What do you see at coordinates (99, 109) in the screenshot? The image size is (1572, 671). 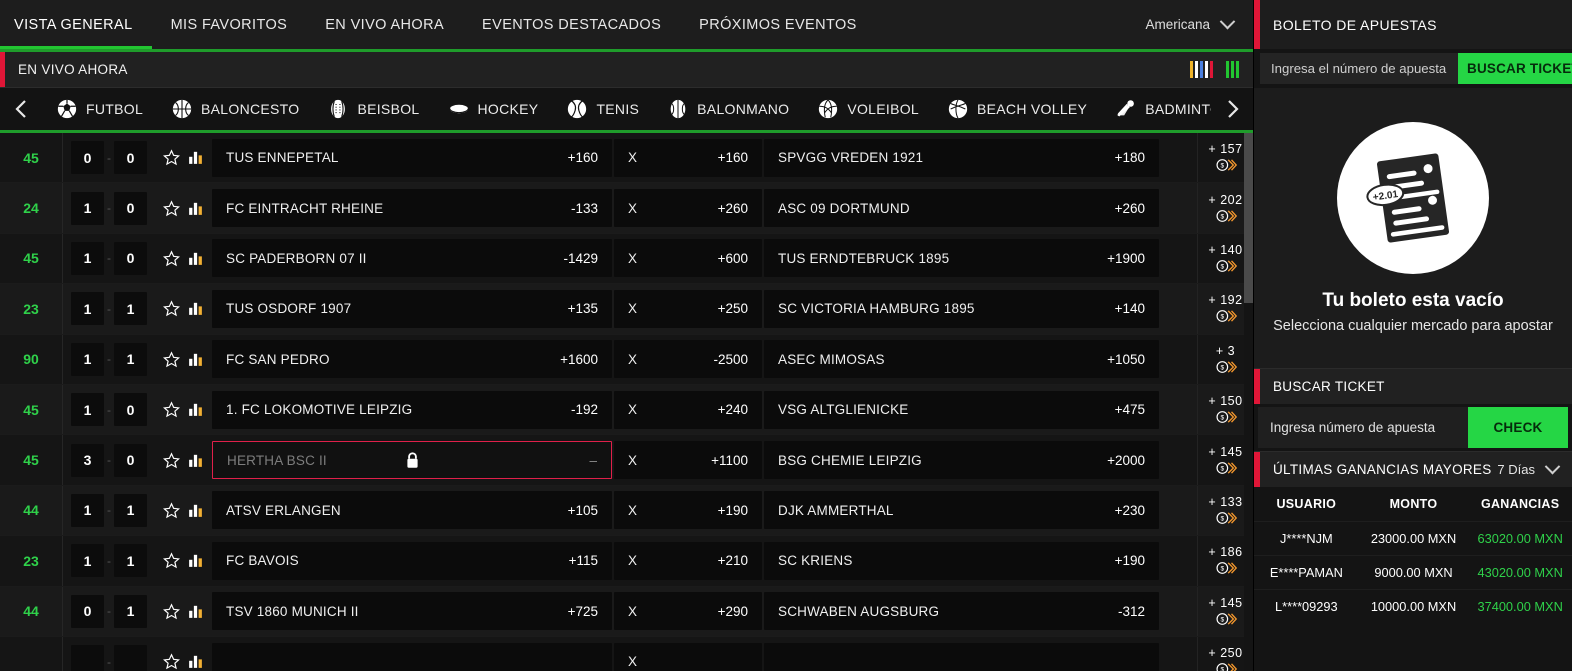 I see `sport-futbol: FUTBOL` at bounding box center [99, 109].